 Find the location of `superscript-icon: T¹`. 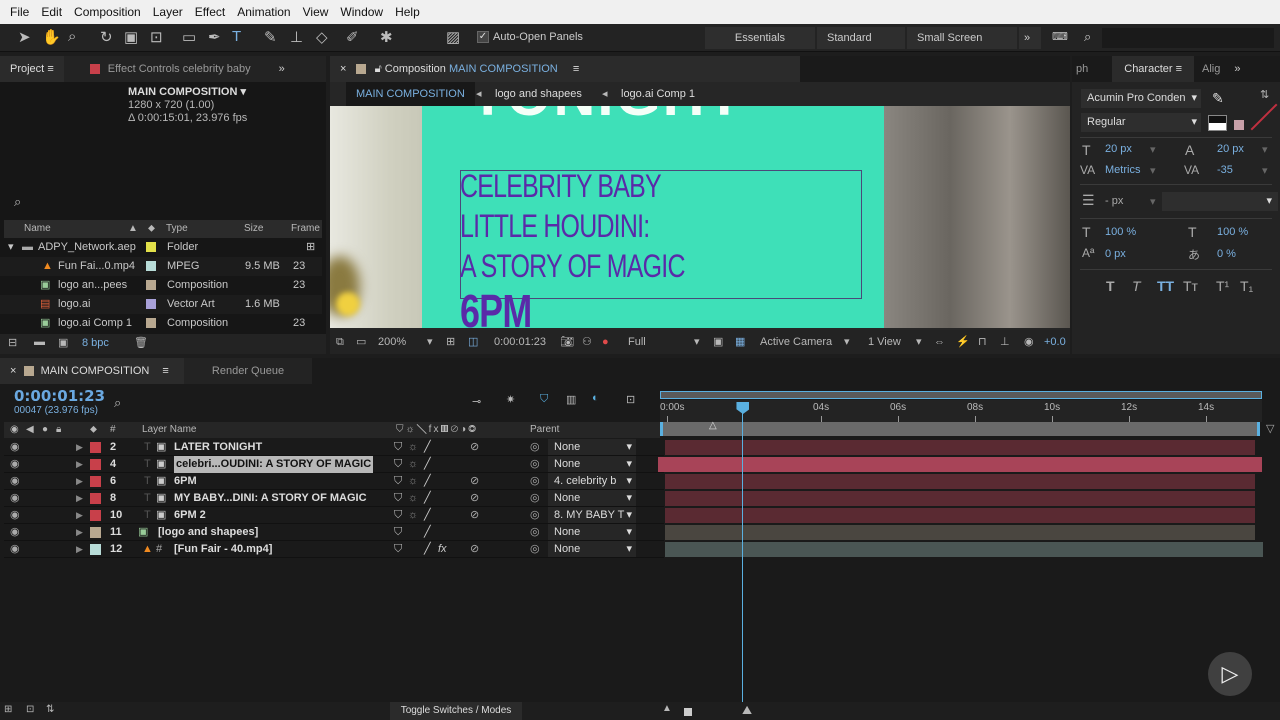

superscript-icon: T¹ is located at coordinates (1222, 286).